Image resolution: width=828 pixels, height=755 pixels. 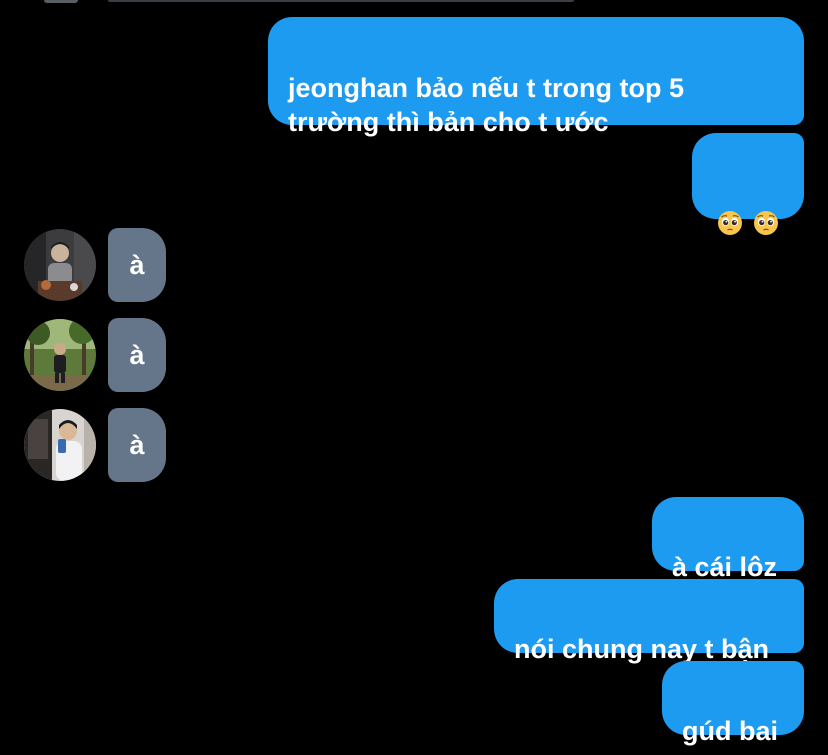 What do you see at coordinates (341, 1) in the screenshot?
I see `previous-message-edge` at bounding box center [341, 1].